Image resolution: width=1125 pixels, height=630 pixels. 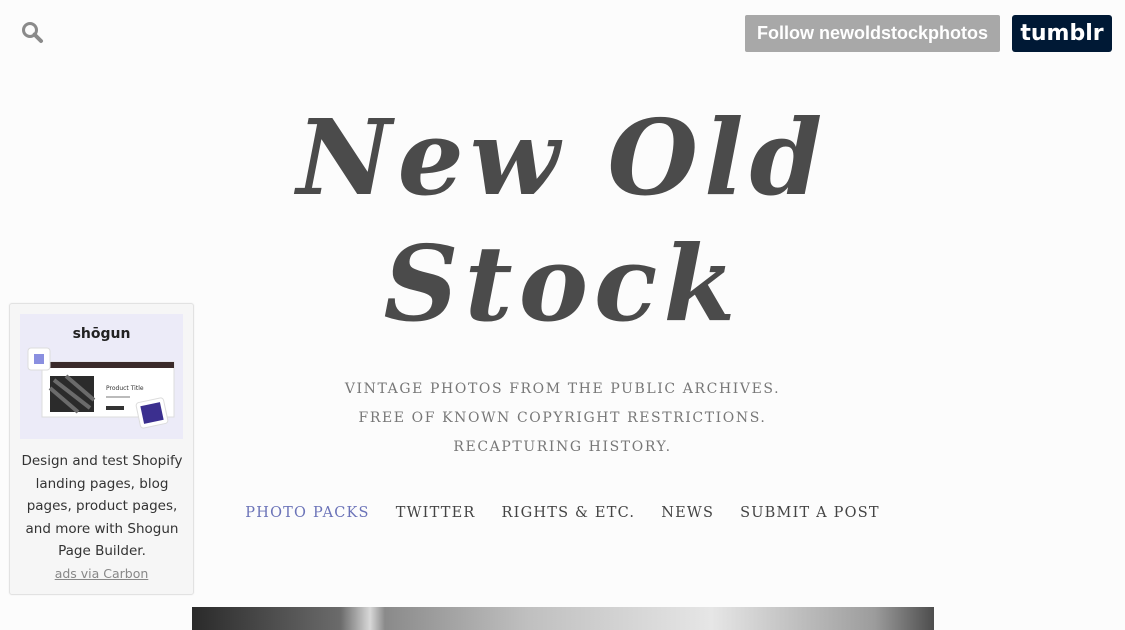 I want to click on nav-submit-post: SUBMIT A POST, so click(x=810, y=513).